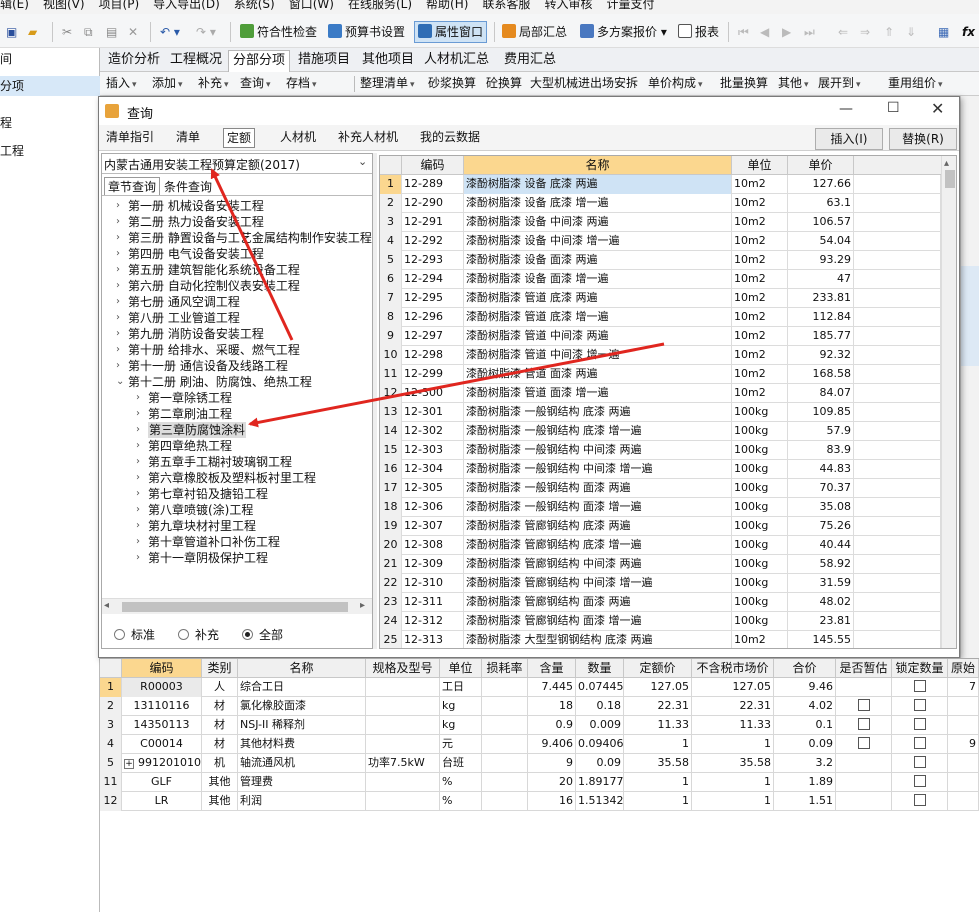 This screenshot has width=979, height=912. Describe the element at coordinates (252, 254) in the screenshot. I see `arrow-to-quota-select` at that location.